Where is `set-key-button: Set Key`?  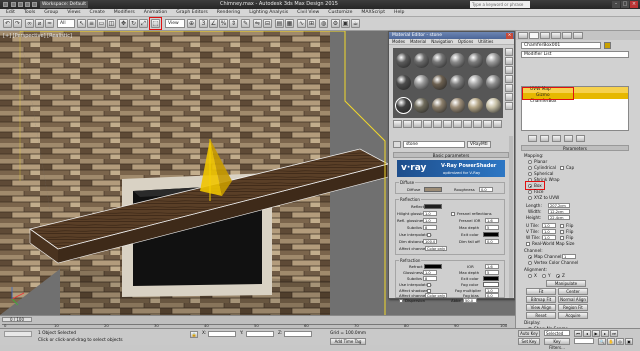 set-key-button: Set Key is located at coordinates (529, 341).